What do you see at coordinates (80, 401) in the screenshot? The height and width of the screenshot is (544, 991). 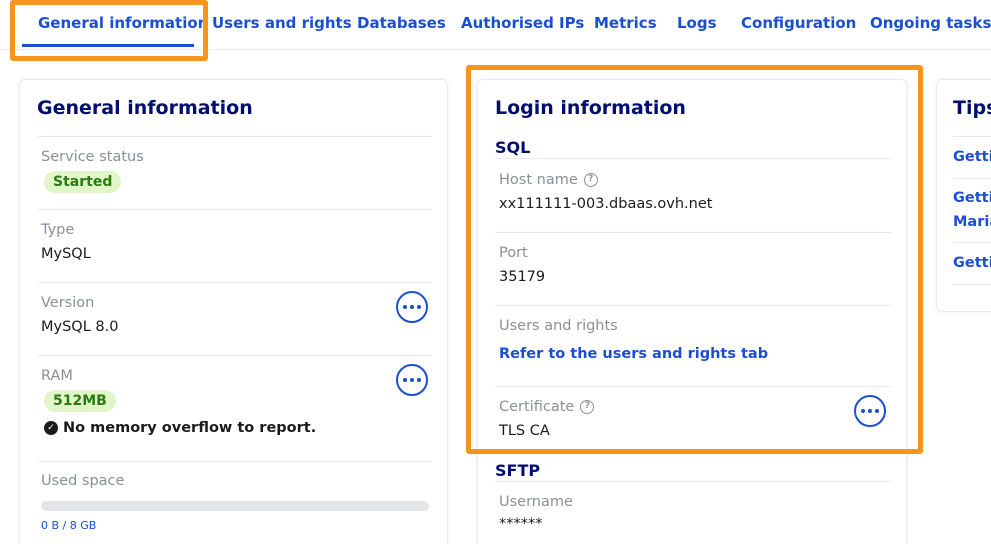 I see `ram-badge: 512MB` at bounding box center [80, 401].